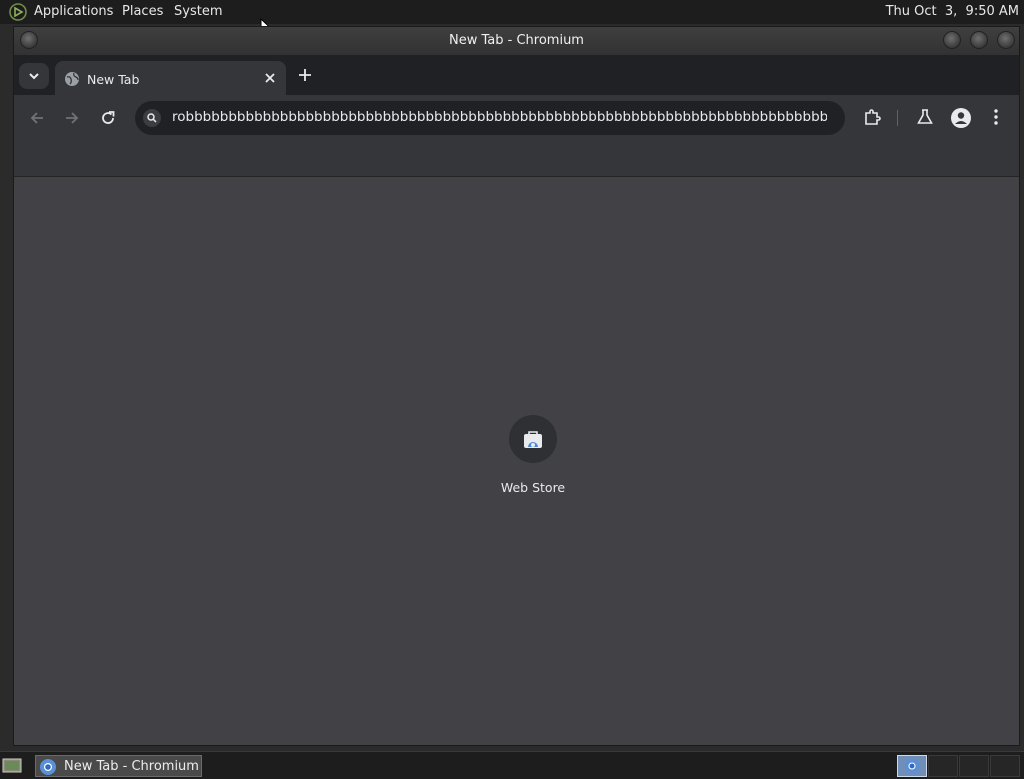  Describe the element at coordinates (1006, 40) in the screenshot. I see `close-window-button` at that location.